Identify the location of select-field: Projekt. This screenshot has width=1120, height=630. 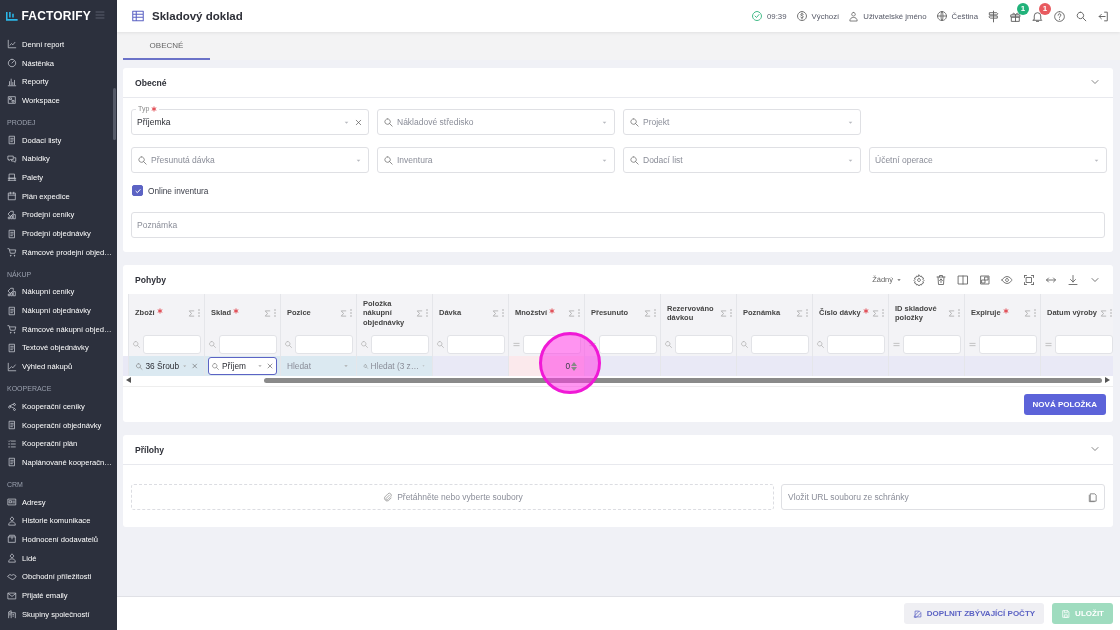
(742, 122).